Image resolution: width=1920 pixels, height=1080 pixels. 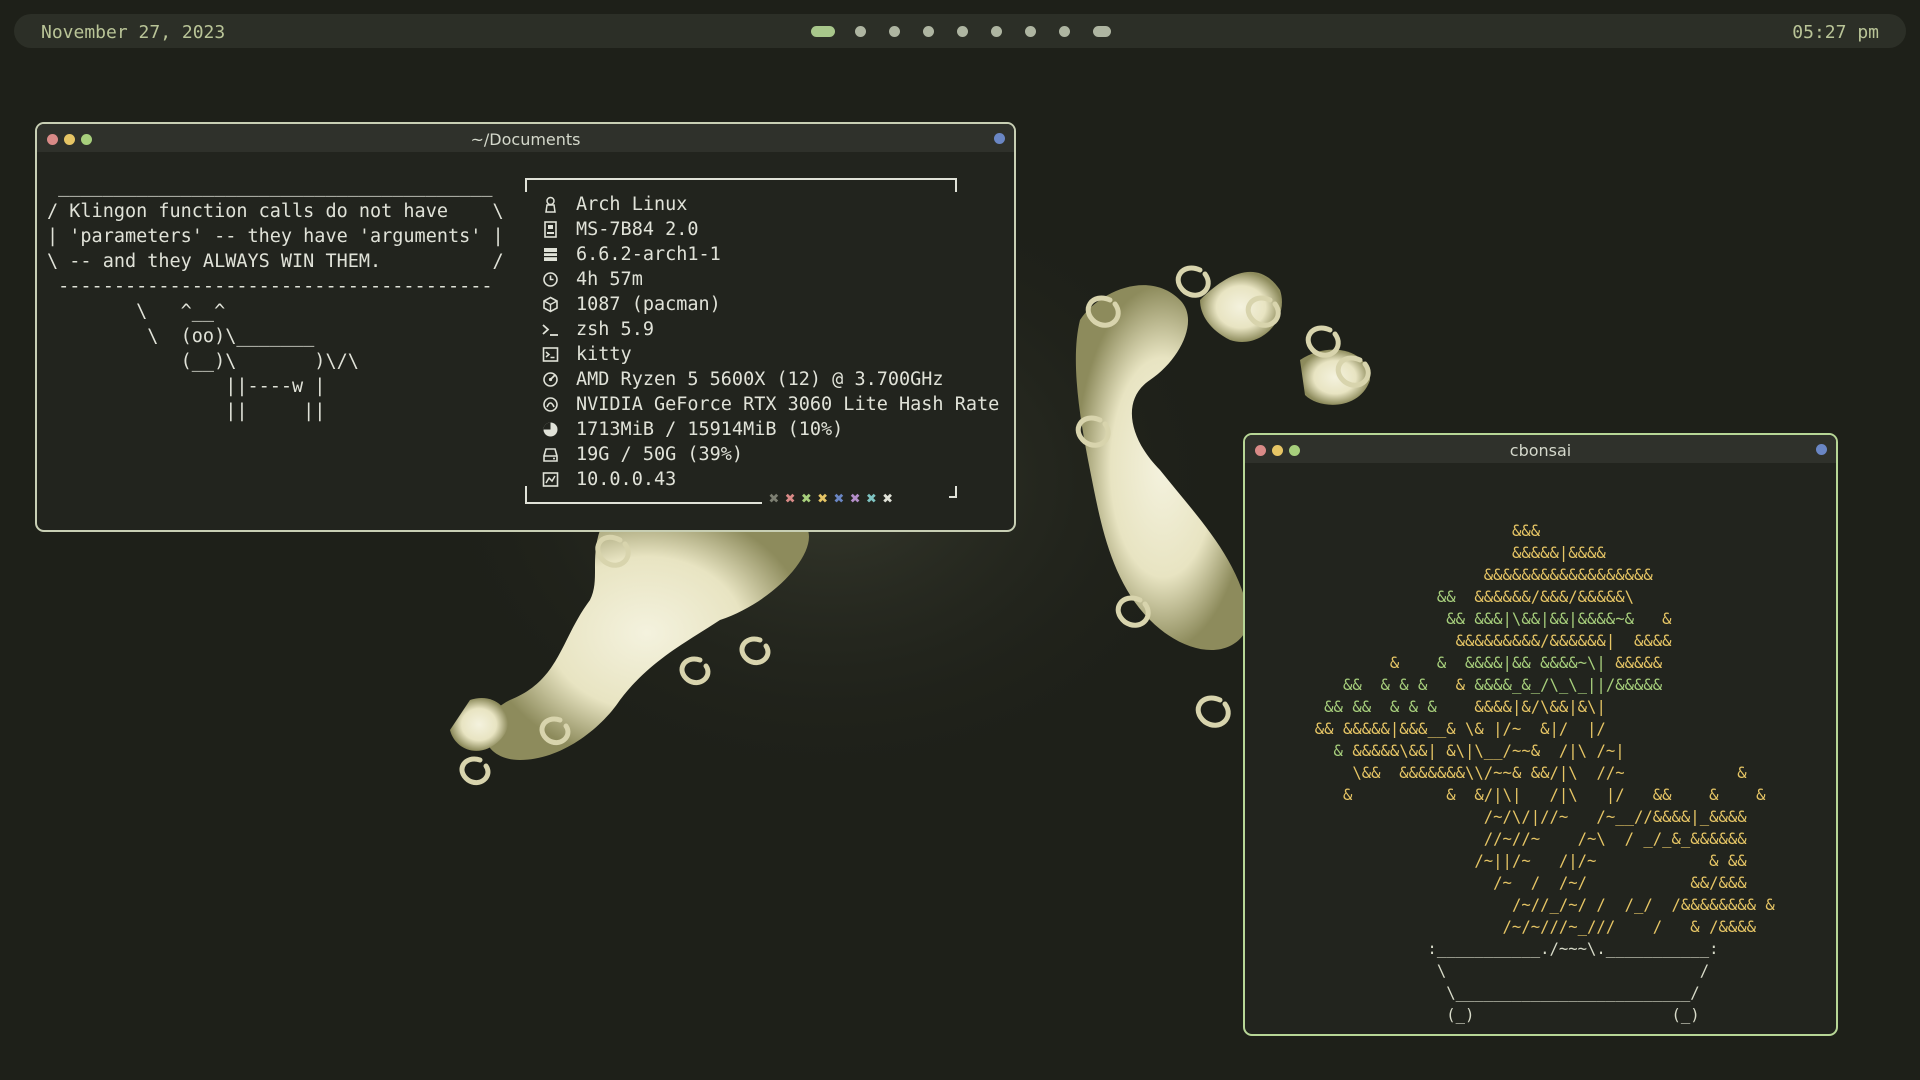 I want to click on clock-icon, so click(x=550, y=279).